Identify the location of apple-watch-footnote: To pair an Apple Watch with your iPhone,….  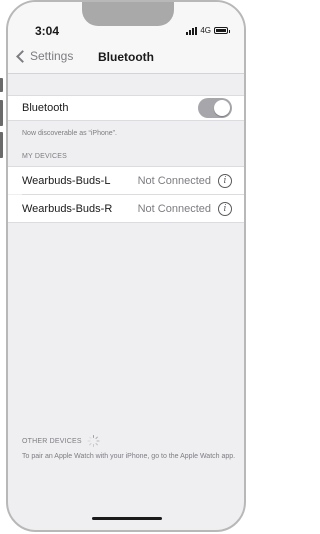
(129, 456).